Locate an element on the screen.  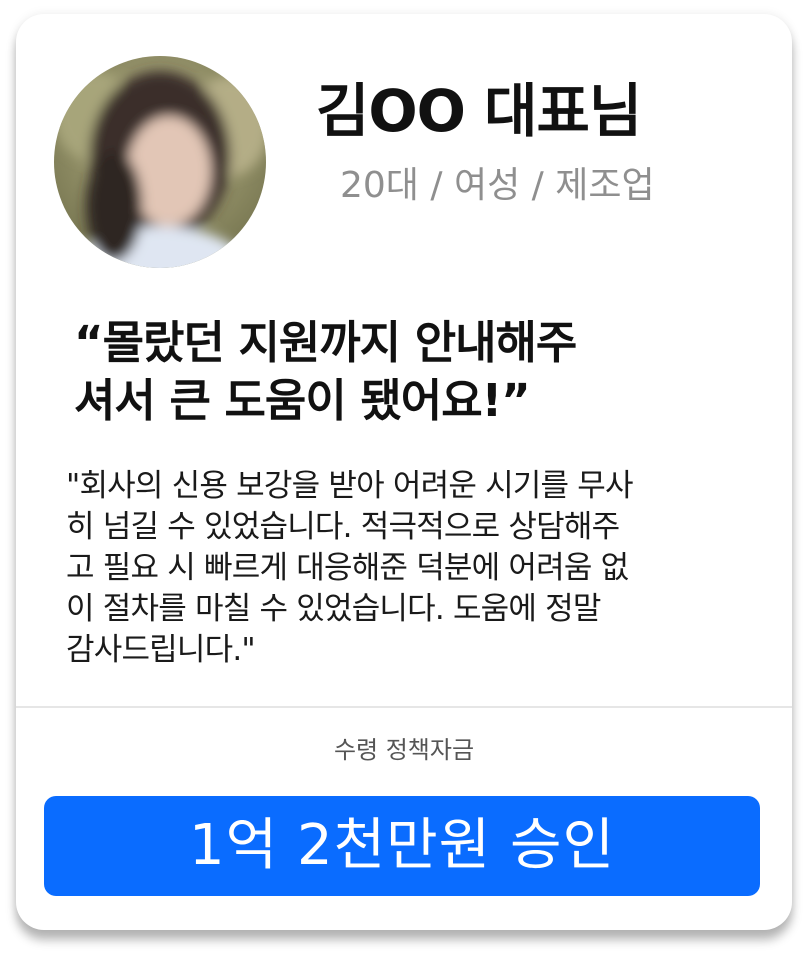
body-line: 감사드립니다." is located at coordinates (161, 650).